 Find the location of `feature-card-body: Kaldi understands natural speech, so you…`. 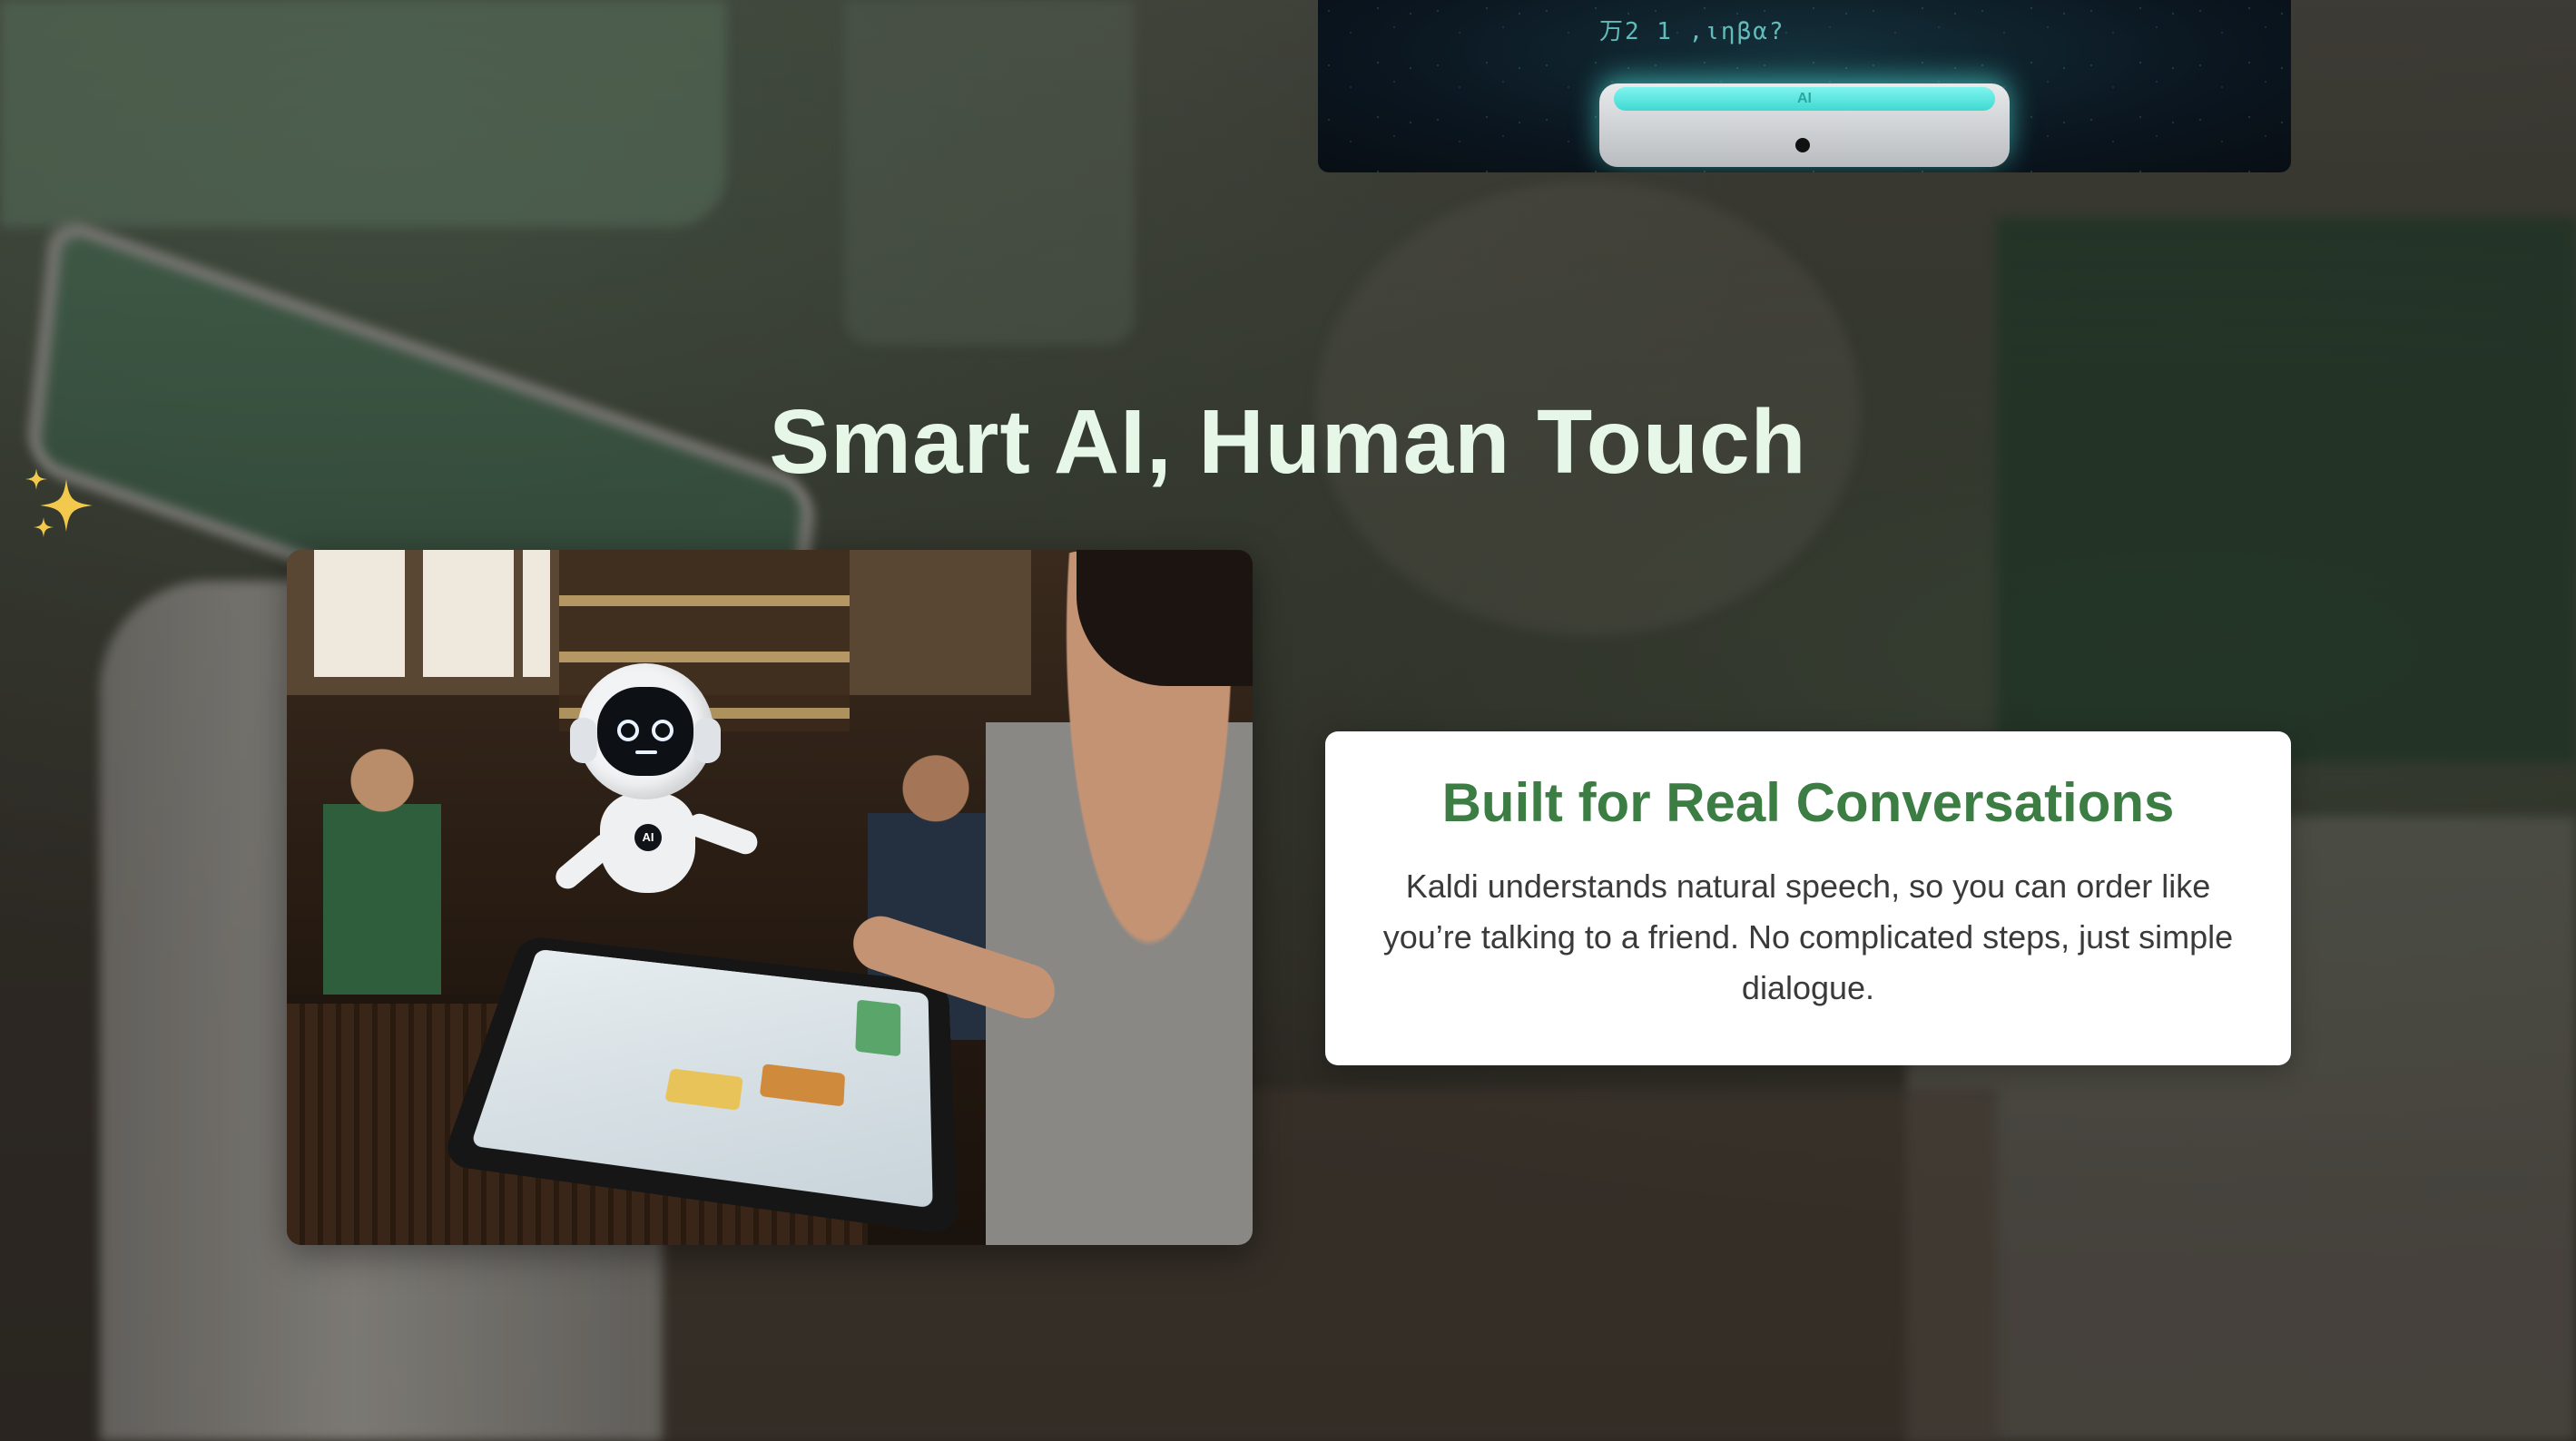

feature-card-body: Kaldi understands natural speech, so you… is located at coordinates (1808, 937).